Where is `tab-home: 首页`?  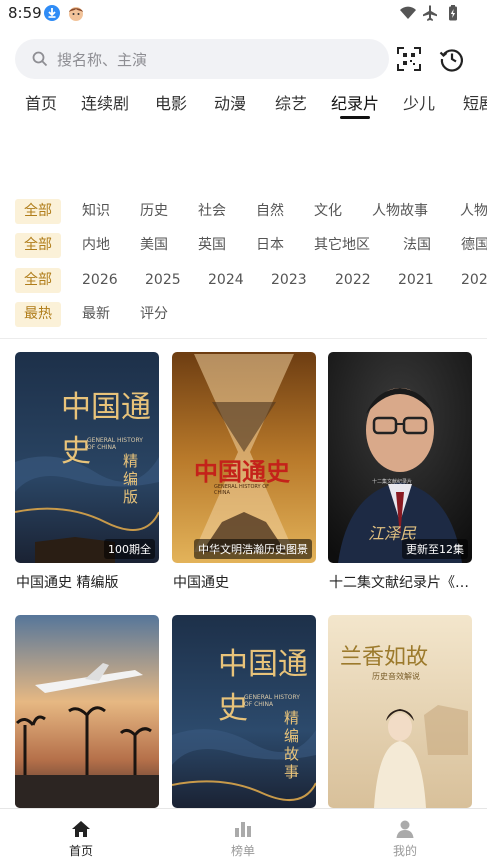 tab-home: 首页 is located at coordinates (41, 102).